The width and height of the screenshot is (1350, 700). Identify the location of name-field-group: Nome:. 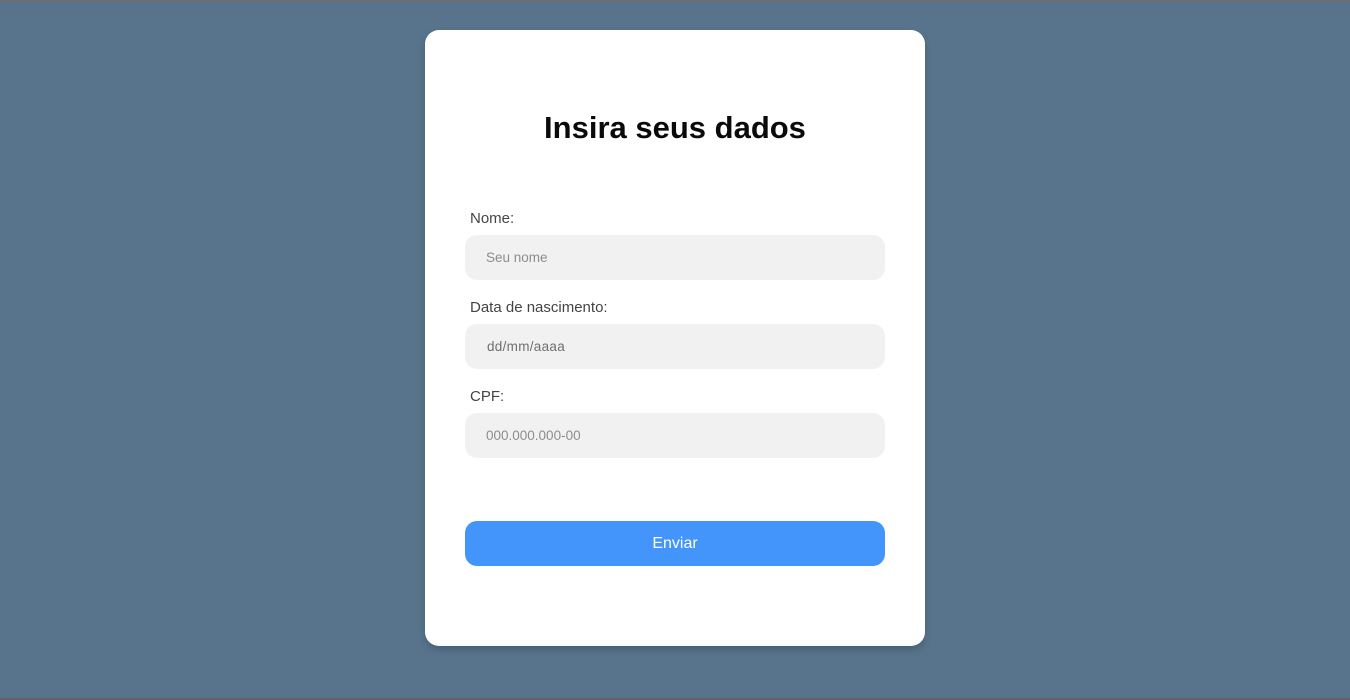
(675, 245).